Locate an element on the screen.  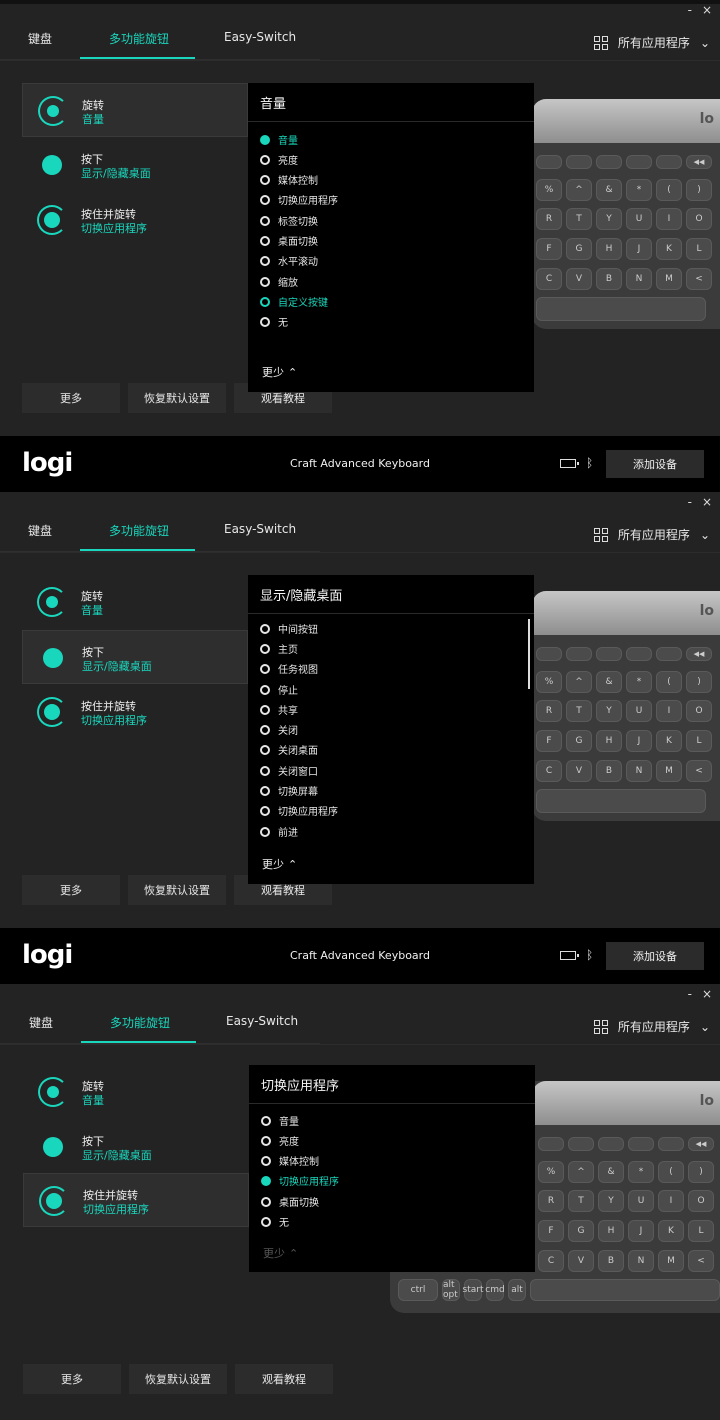
window-controls: - × is located at coordinates (700, 502).